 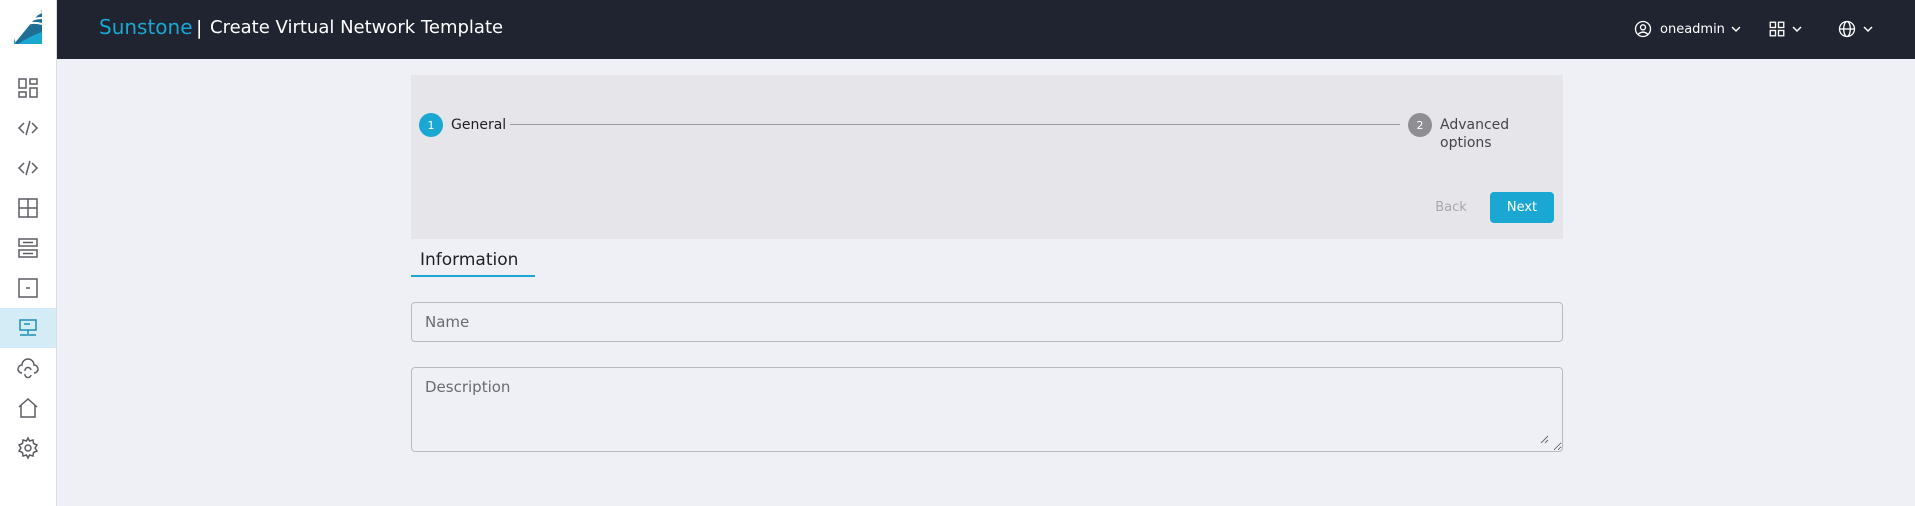 I want to click on sidebar-item-dashboard, so click(x=28, y=88).